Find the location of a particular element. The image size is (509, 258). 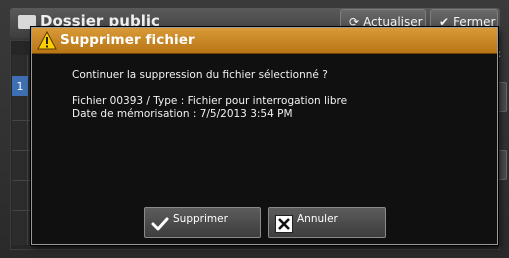

selected-file-row: 1 is located at coordinates (20, 86).